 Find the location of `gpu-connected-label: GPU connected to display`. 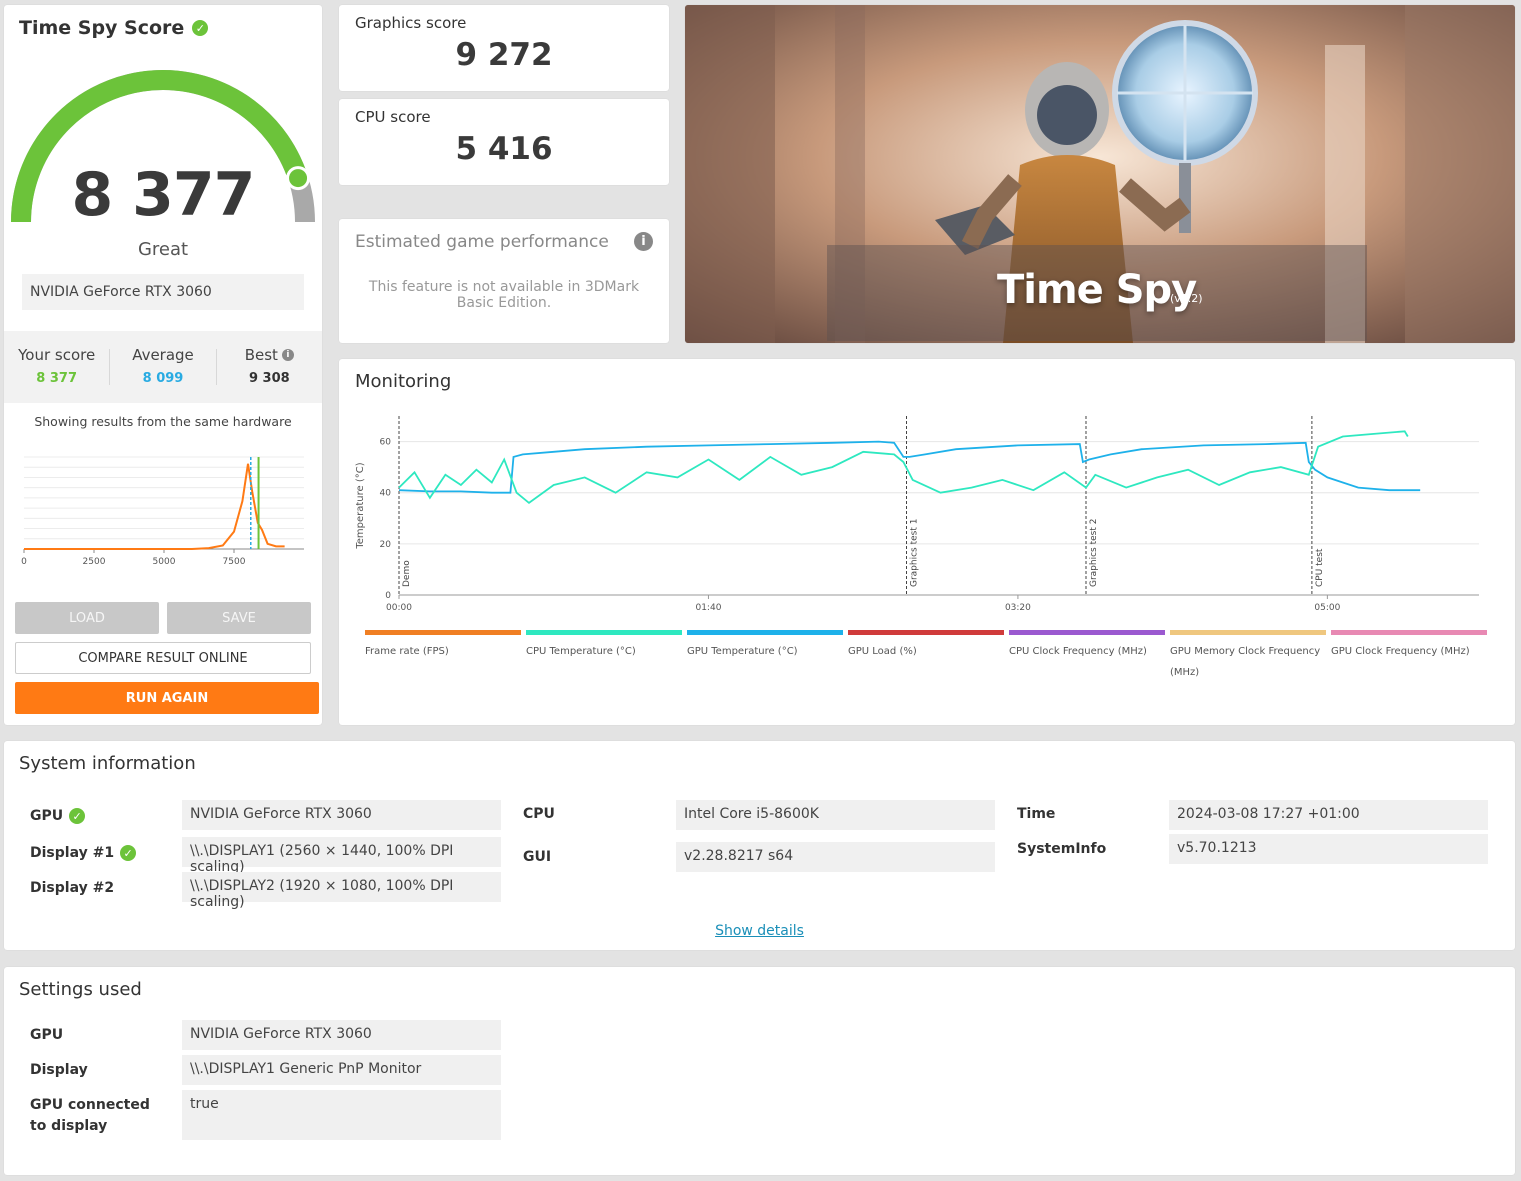

gpu-connected-label: GPU connected to display is located at coordinates (90, 1115).